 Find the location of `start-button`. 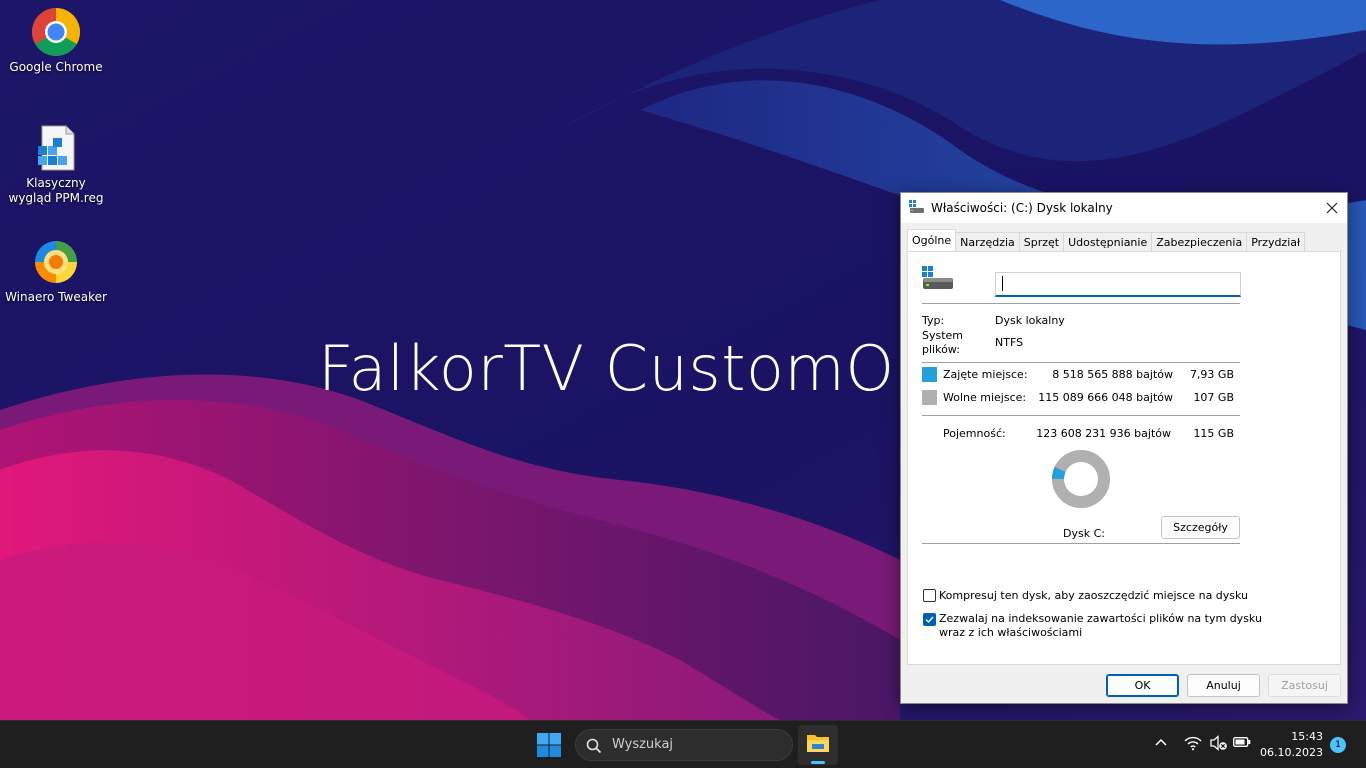

start-button is located at coordinates (549, 745).